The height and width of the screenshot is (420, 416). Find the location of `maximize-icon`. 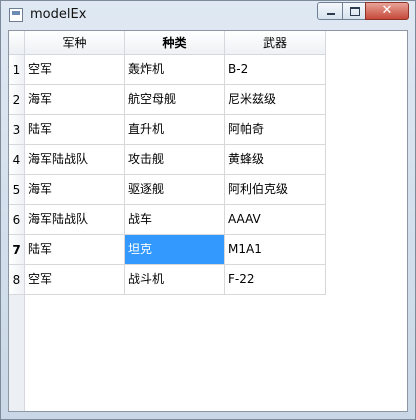

maximize-icon is located at coordinates (354, 11).